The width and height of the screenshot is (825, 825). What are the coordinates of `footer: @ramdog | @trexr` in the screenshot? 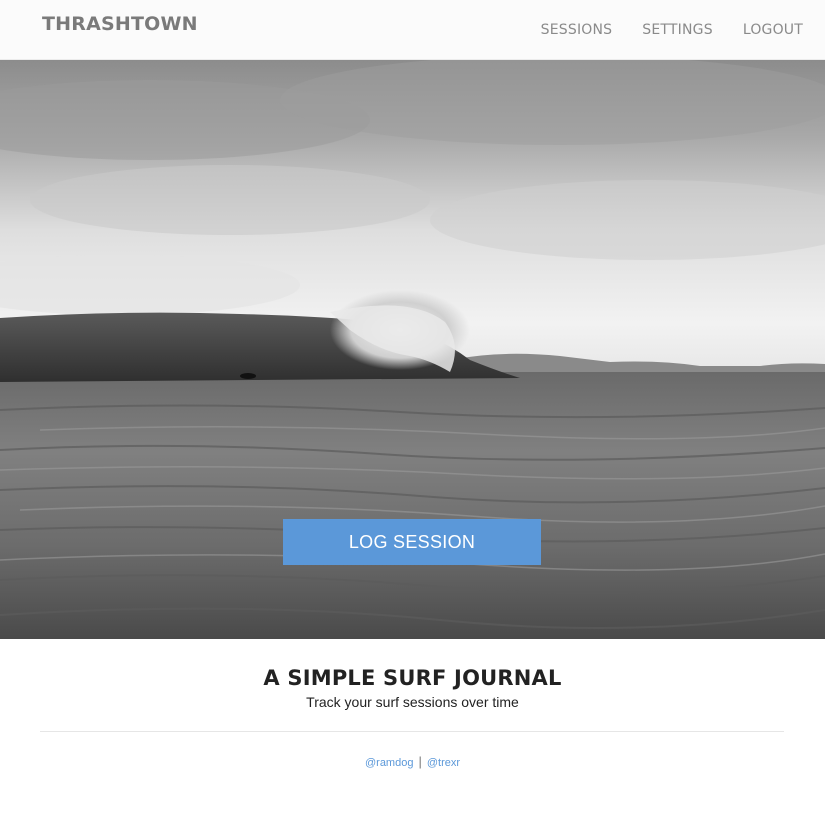 It's located at (412, 761).